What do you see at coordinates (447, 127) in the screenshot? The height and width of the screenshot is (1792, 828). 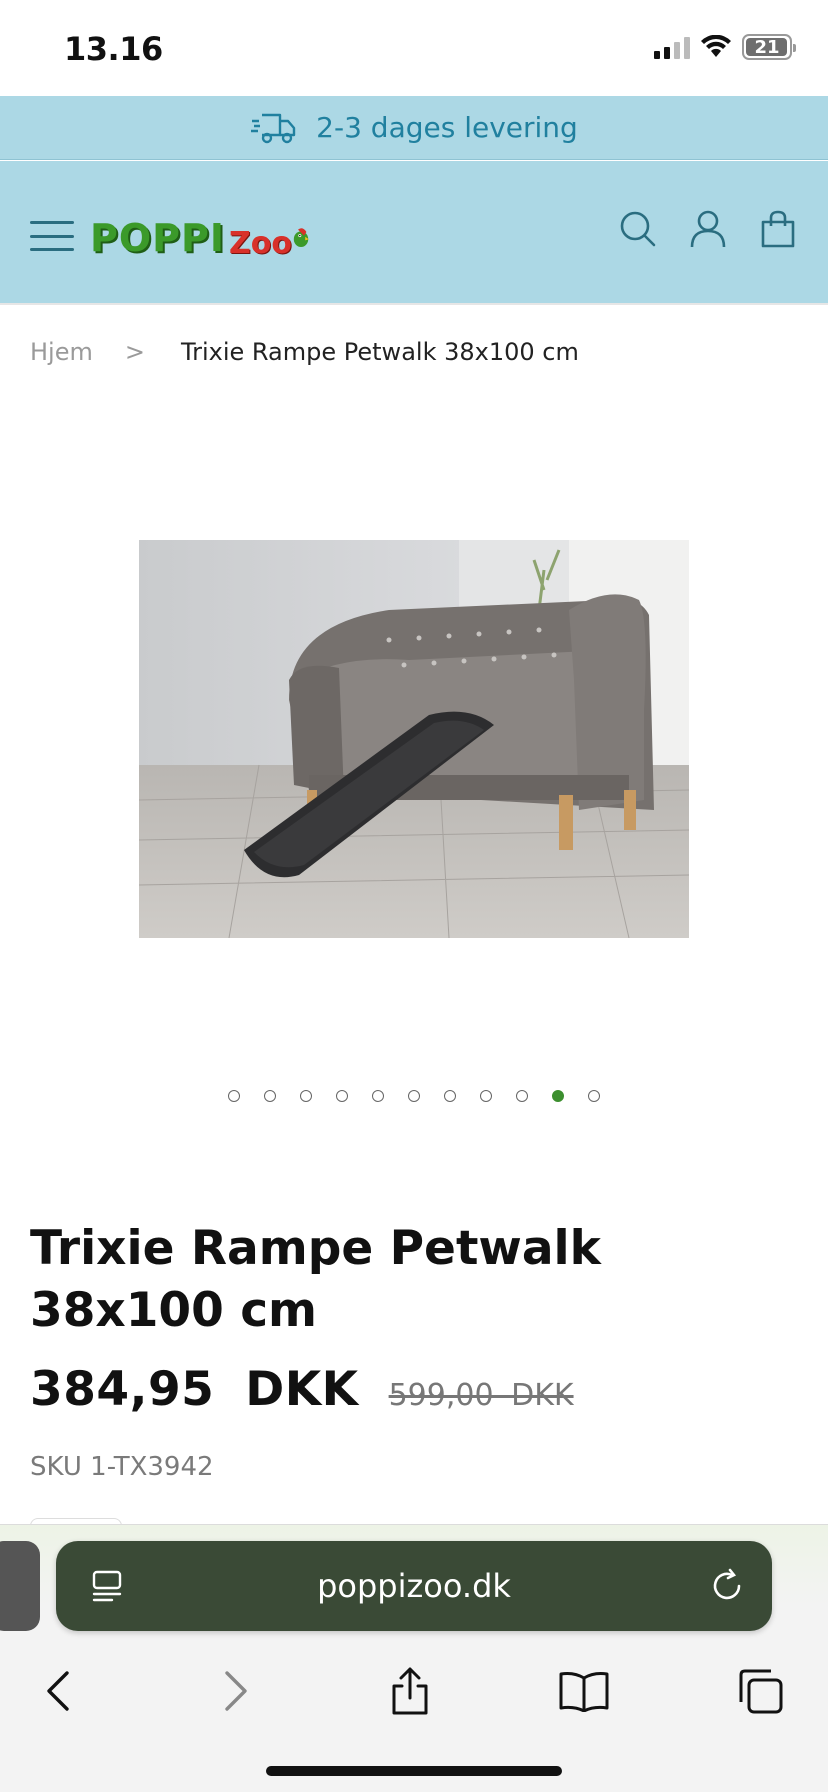 I see `delivery-text: 2-3 dages levering` at bounding box center [447, 127].